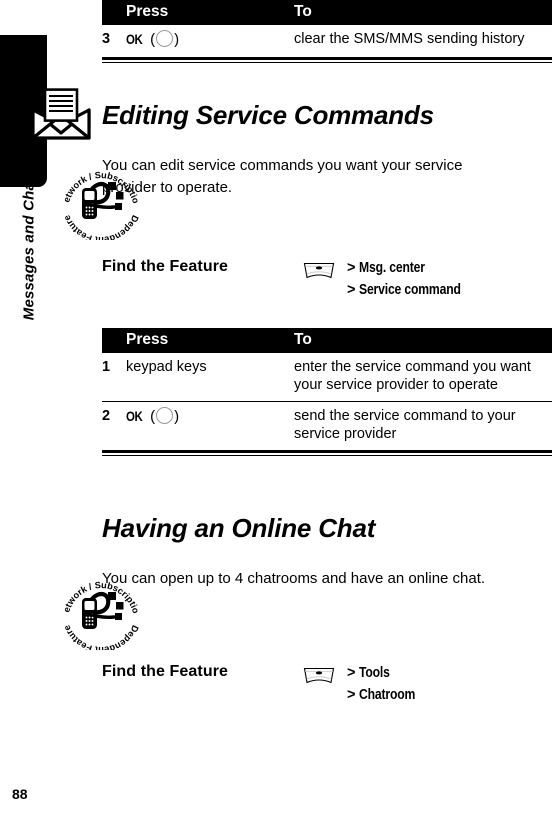 The width and height of the screenshot is (552, 817). What do you see at coordinates (409, 38) in the screenshot?
I see `table-cell-to: clear the SMS/MMS sending history` at bounding box center [409, 38].